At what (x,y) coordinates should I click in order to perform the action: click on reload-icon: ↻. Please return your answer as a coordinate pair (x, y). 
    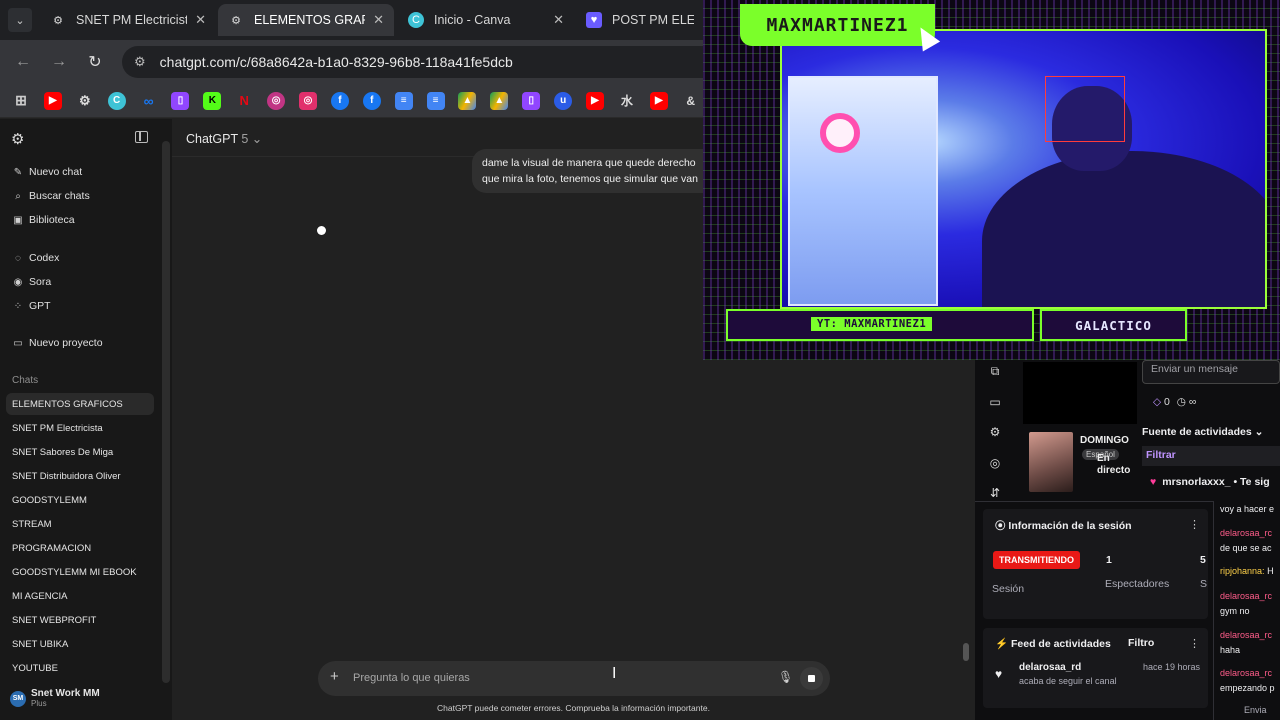
    Looking at the image, I should click on (95, 62).